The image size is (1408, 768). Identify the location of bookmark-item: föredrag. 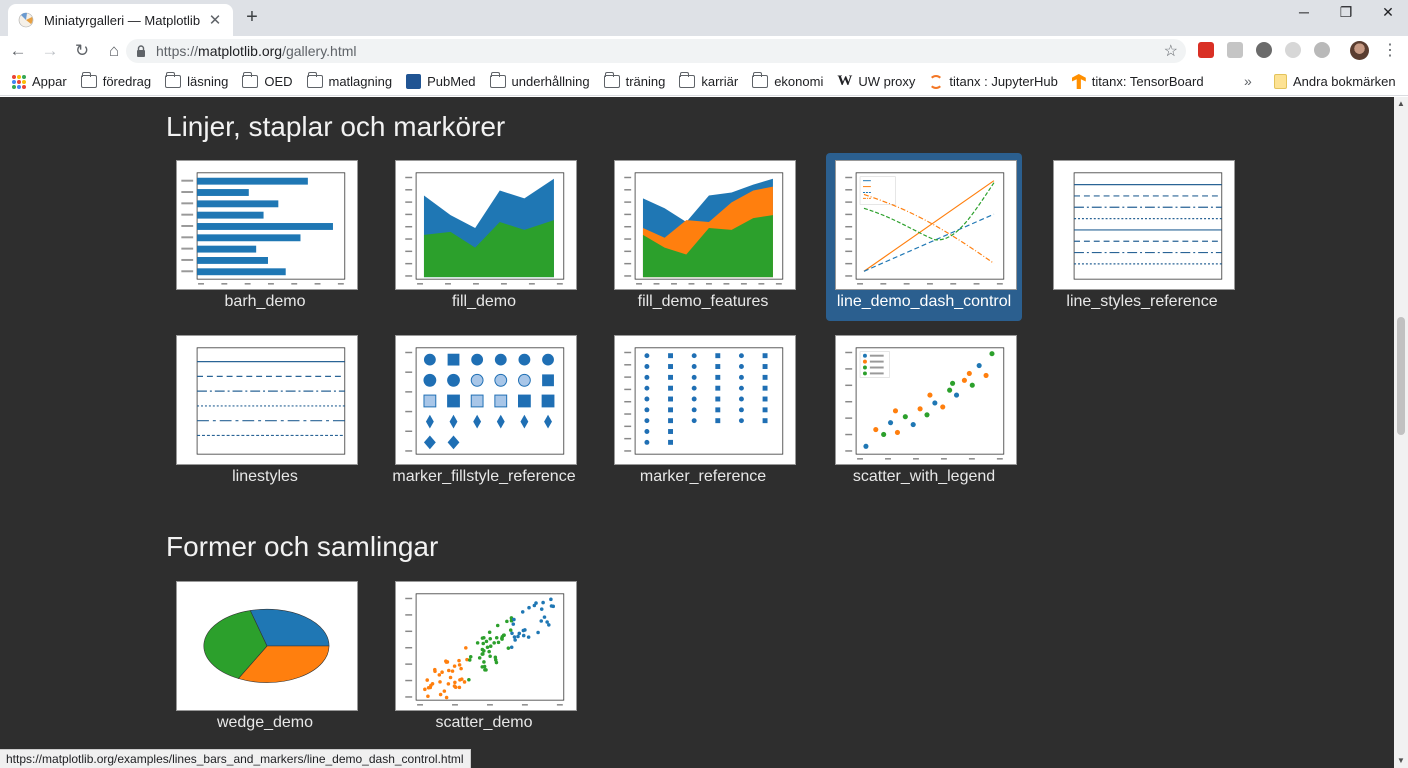
(116, 80).